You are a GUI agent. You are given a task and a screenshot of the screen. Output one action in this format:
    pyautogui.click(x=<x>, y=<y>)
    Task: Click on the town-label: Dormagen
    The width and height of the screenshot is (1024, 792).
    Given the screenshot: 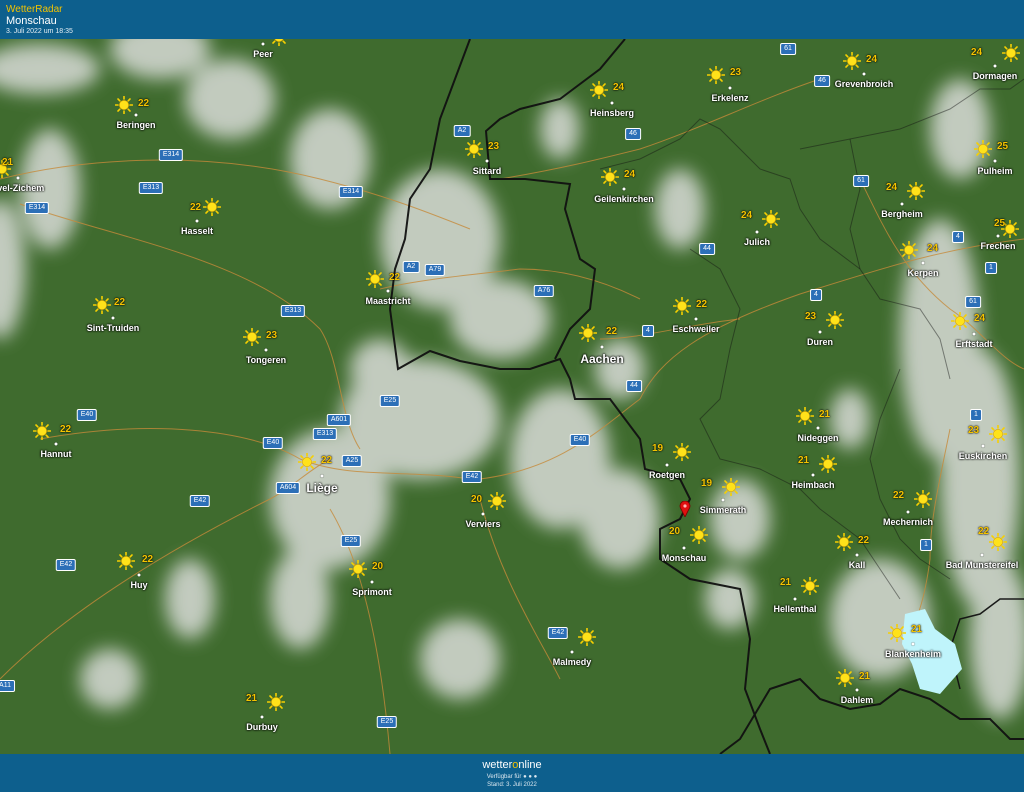 What is the action you would take?
    pyautogui.click(x=995, y=76)
    